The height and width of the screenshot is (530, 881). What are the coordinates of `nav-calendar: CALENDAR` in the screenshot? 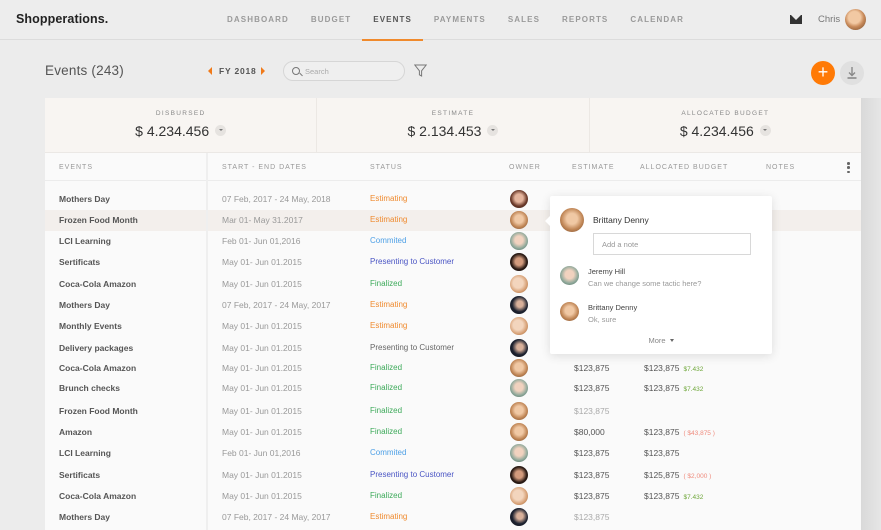 It's located at (657, 20).